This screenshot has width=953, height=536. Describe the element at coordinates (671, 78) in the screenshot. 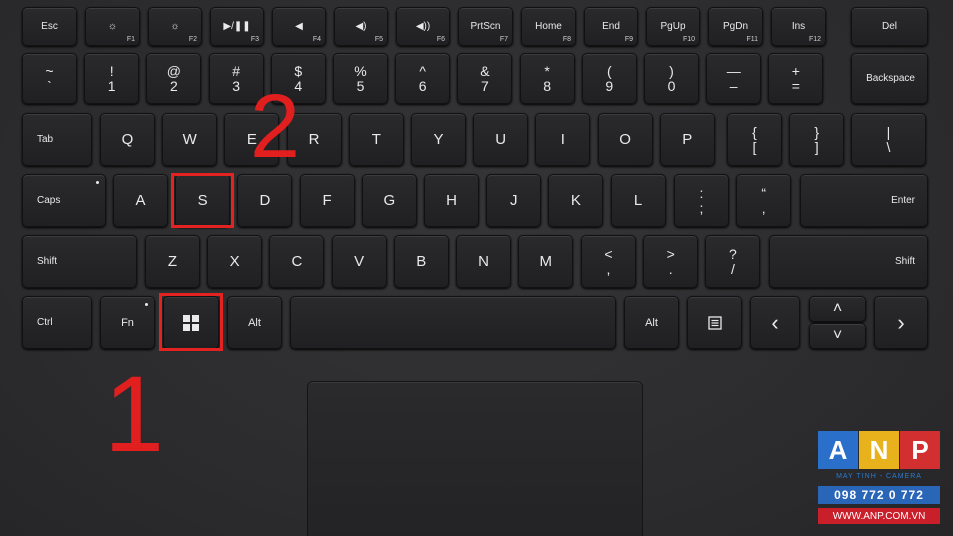

I see `key-num-10: ) 0` at that location.